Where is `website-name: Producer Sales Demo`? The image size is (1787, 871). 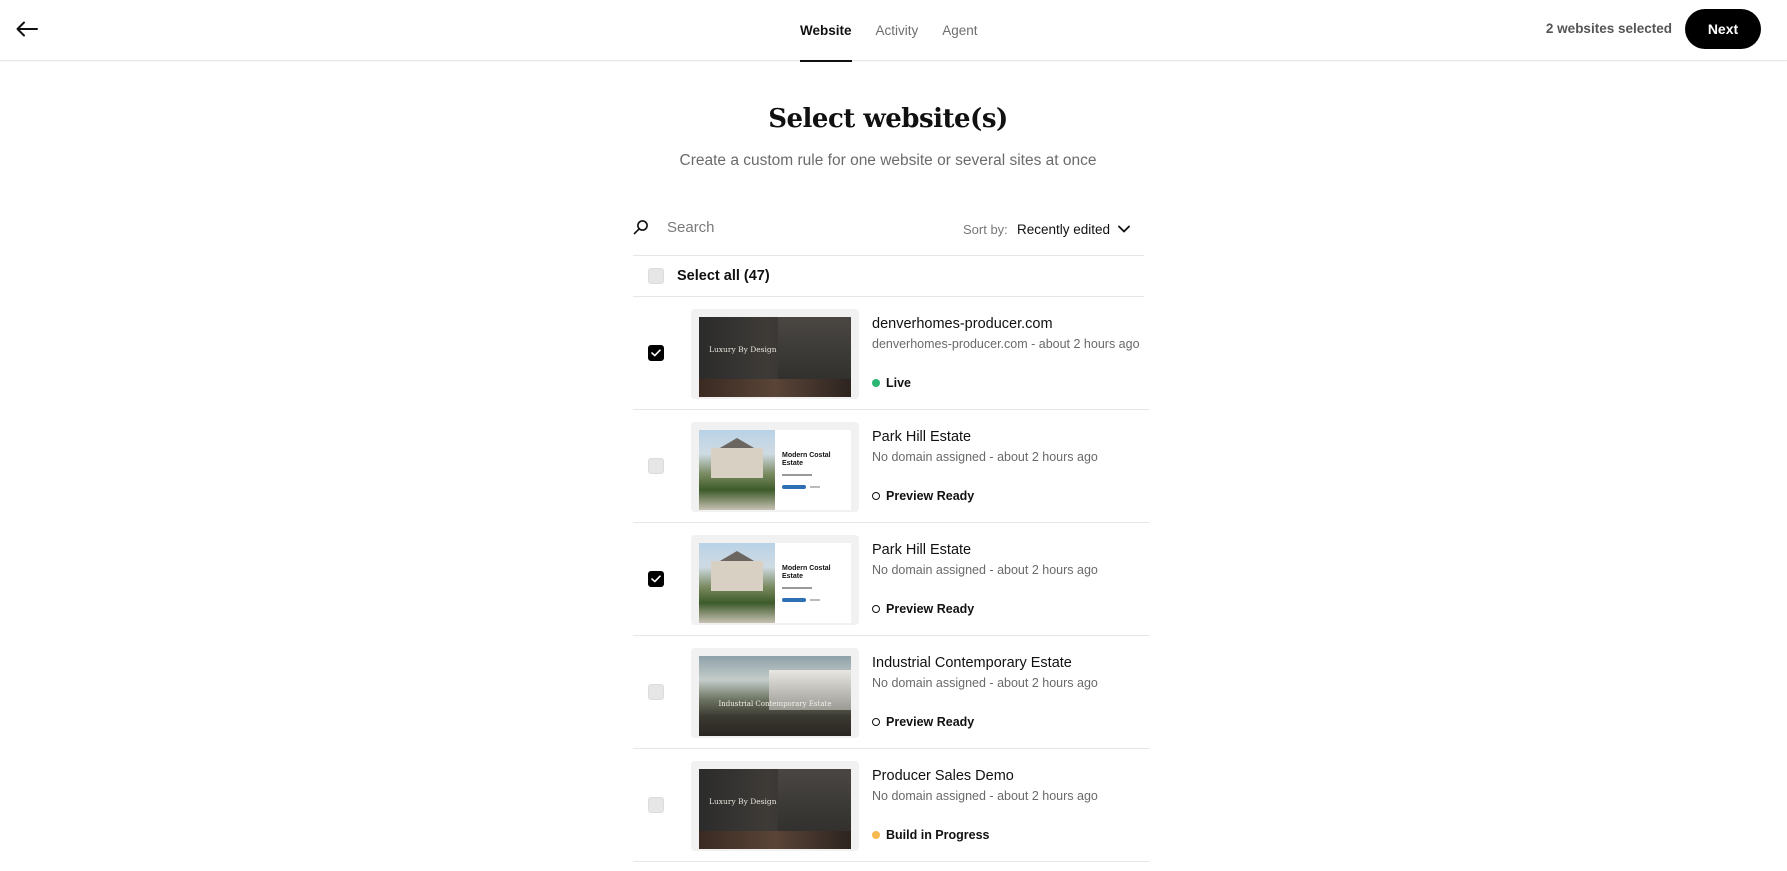 website-name: Producer Sales Demo is located at coordinates (943, 776).